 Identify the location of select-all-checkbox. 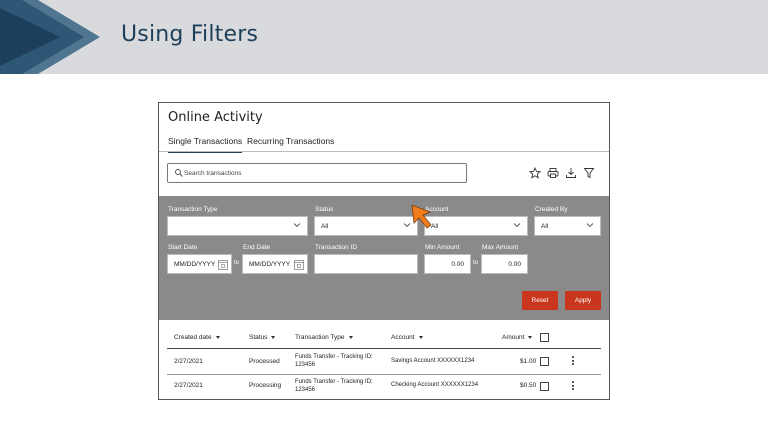
(544, 337).